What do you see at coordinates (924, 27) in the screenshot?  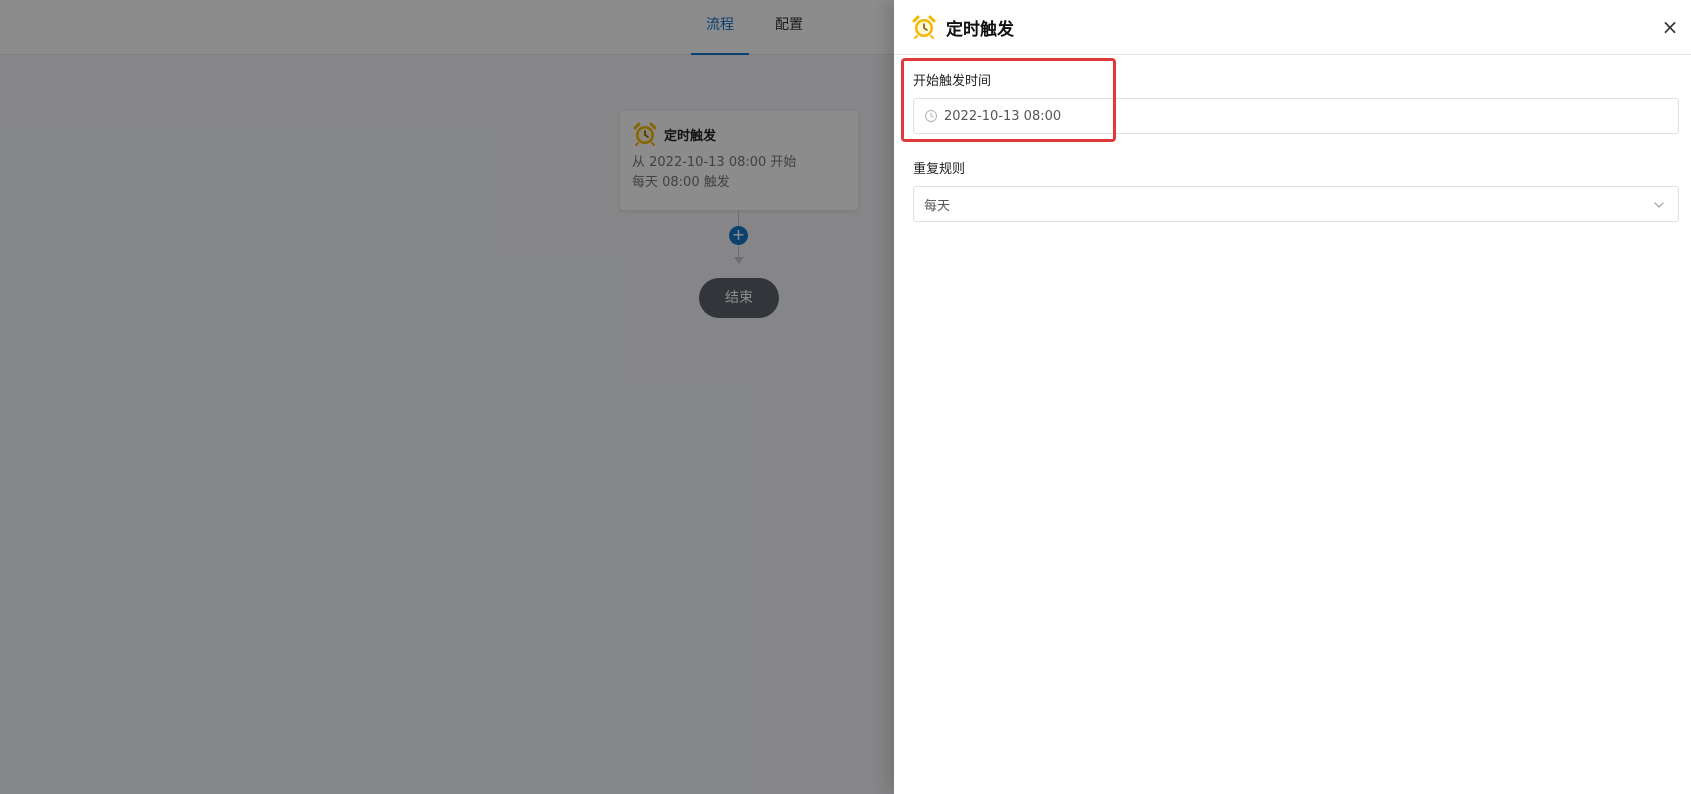 I see `alarm-clock-icon` at bounding box center [924, 27].